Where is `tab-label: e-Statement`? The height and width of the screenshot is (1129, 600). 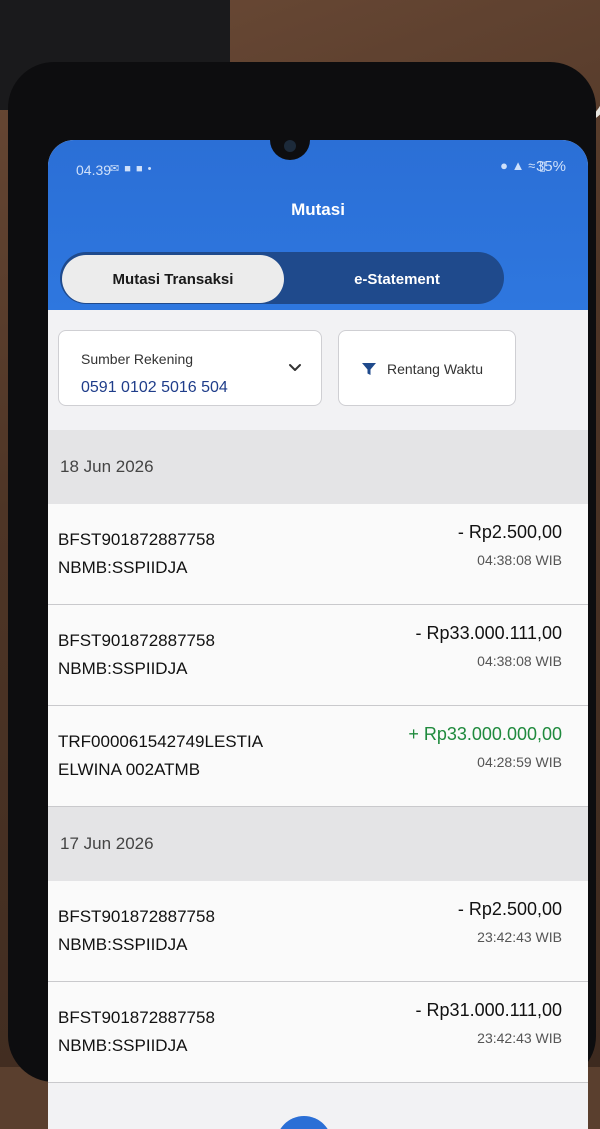 tab-label: e-Statement is located at coordinates (397, 279).